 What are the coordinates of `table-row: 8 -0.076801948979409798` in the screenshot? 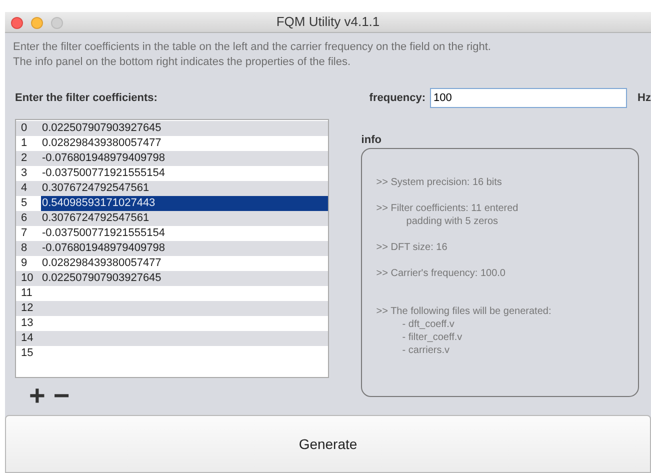 It's located at (172, 248).